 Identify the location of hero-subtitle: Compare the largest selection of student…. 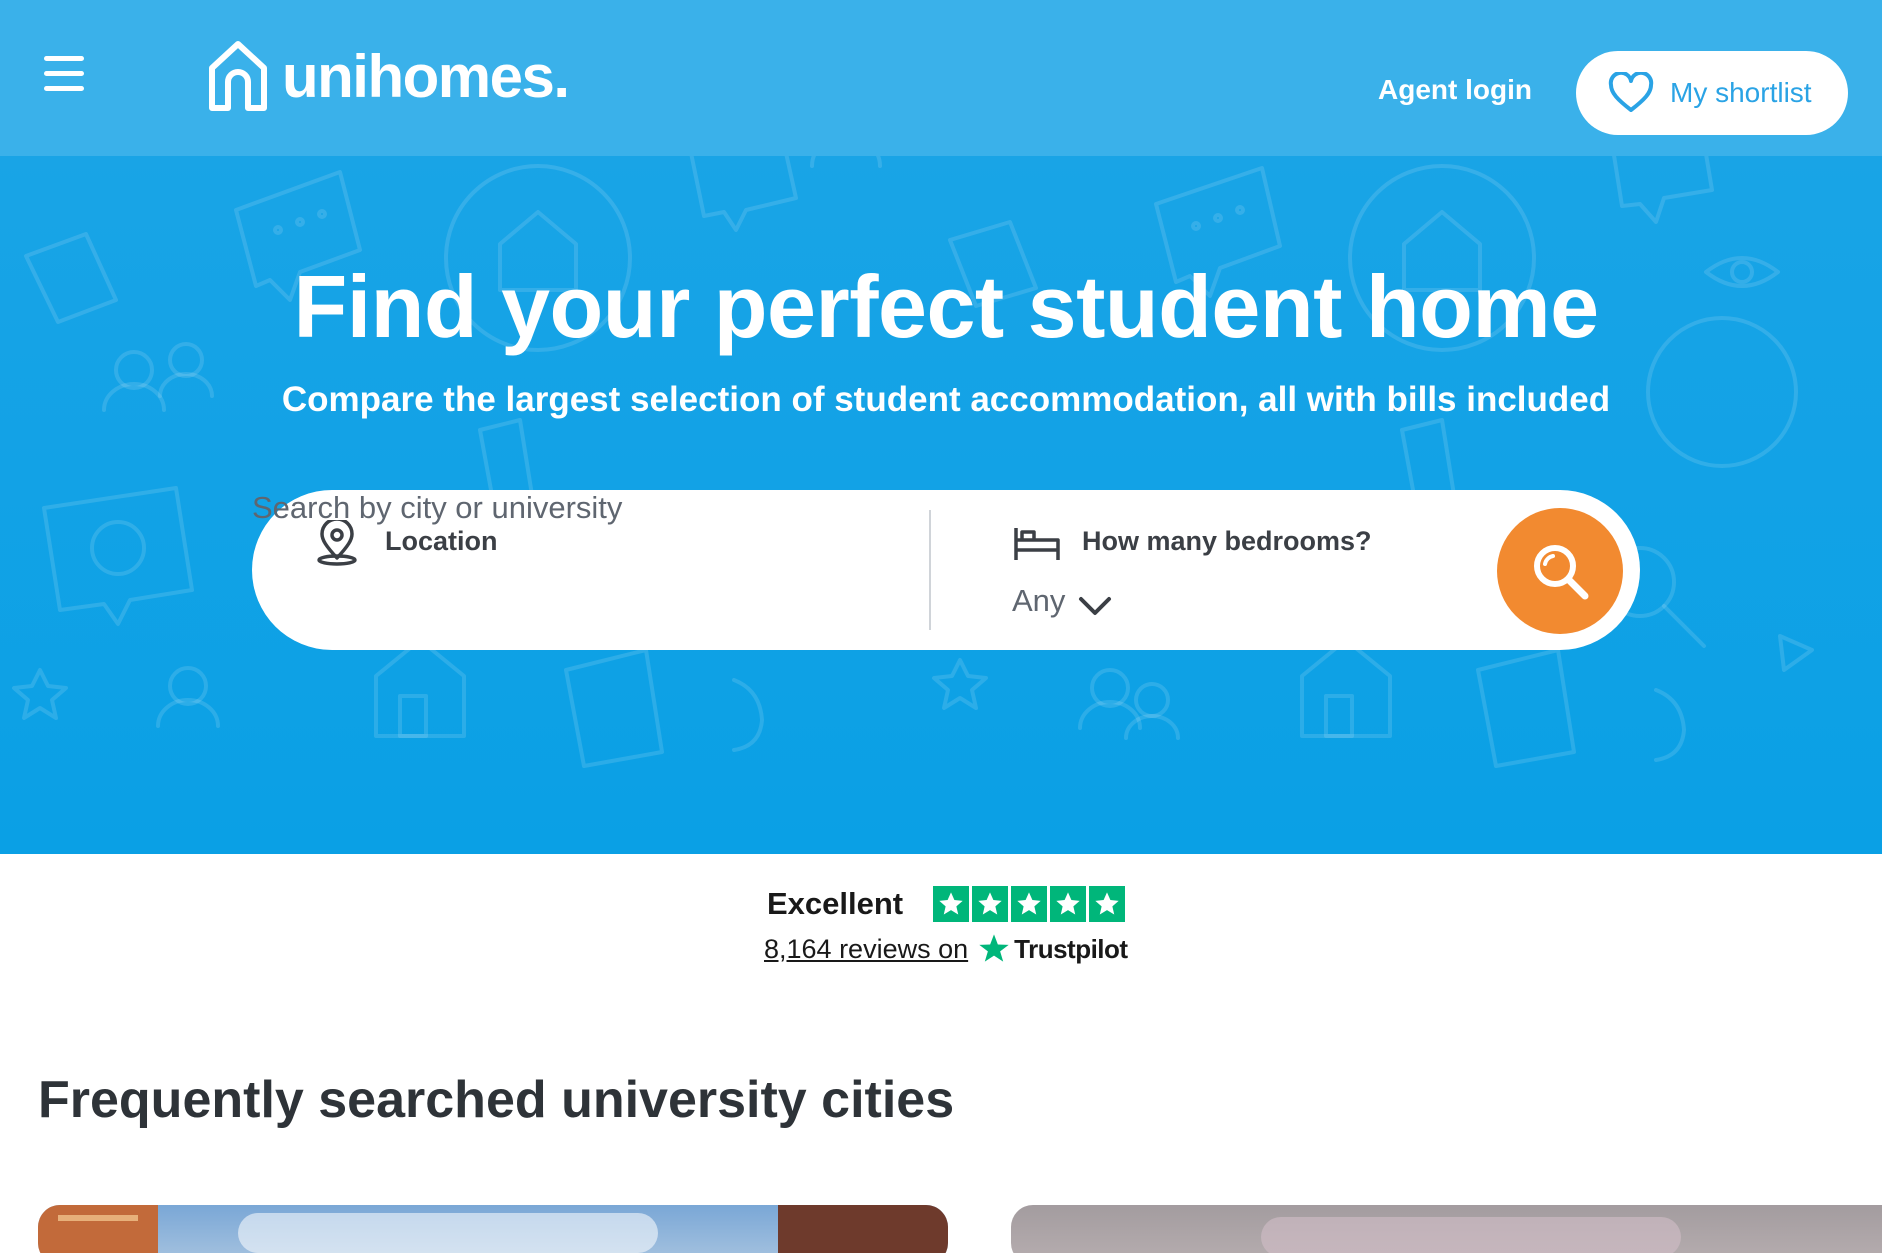
(946, 399).